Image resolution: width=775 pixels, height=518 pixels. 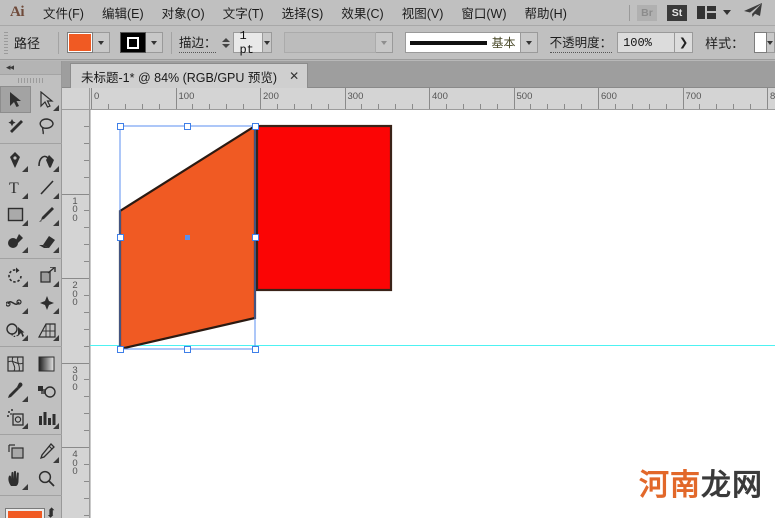 I want to click on brush-dropdown-button, so click(x=529, y=42).